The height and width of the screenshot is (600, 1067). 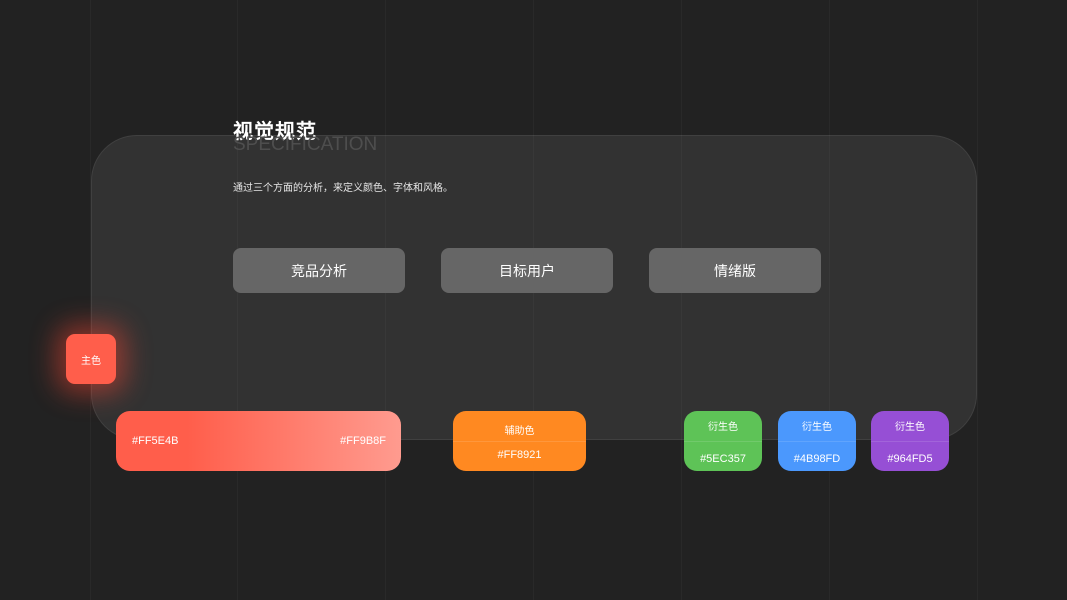 I want to click on derived-color-hex: #4B98FD, so click(x=817, y=459).